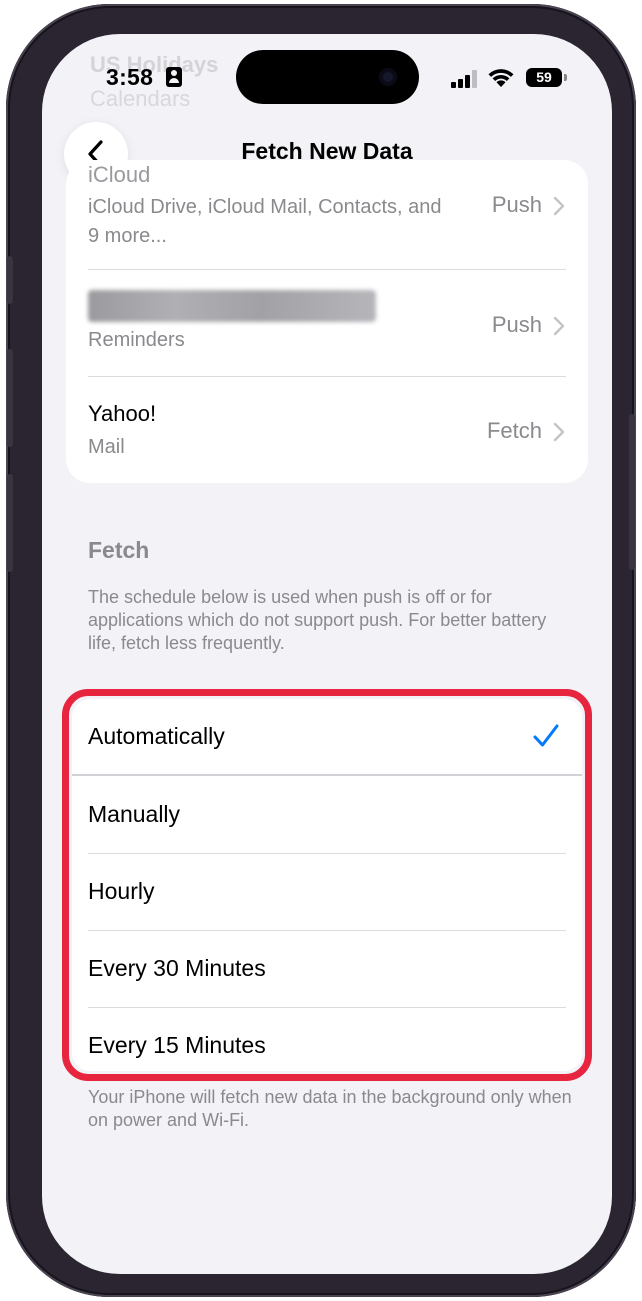 This screenshot has width=642, height=1301. I want to click on account-subtitle: Mail, so click(106, 447).